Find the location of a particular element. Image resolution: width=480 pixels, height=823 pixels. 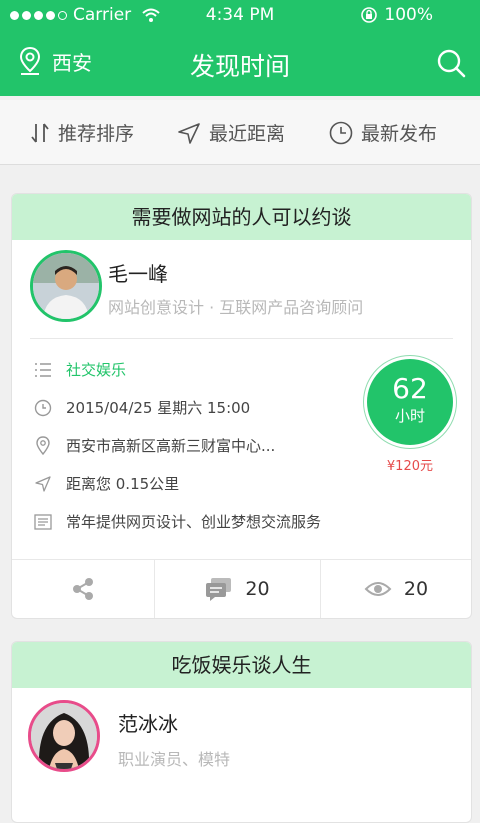

share-icon is located at coordinates (83, 589).